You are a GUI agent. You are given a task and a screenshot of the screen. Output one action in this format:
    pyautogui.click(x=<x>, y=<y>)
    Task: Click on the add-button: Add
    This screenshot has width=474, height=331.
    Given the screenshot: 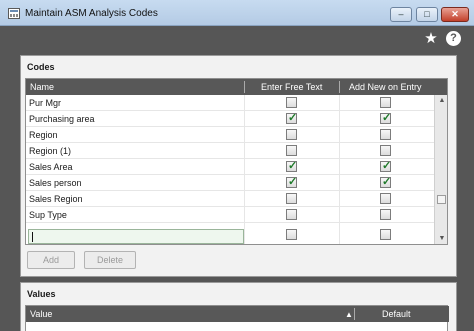 What is the action you would take?
    pyautogui.click(x=51, y=260)
    